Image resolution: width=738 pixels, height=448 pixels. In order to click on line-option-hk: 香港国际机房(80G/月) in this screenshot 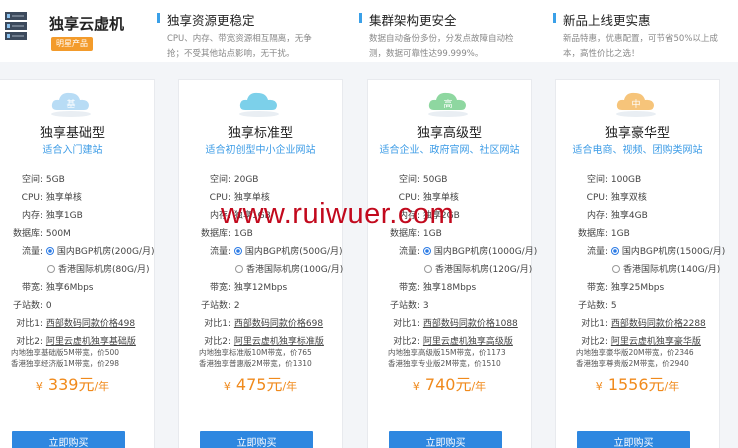, I will do `click(98, 268)`.